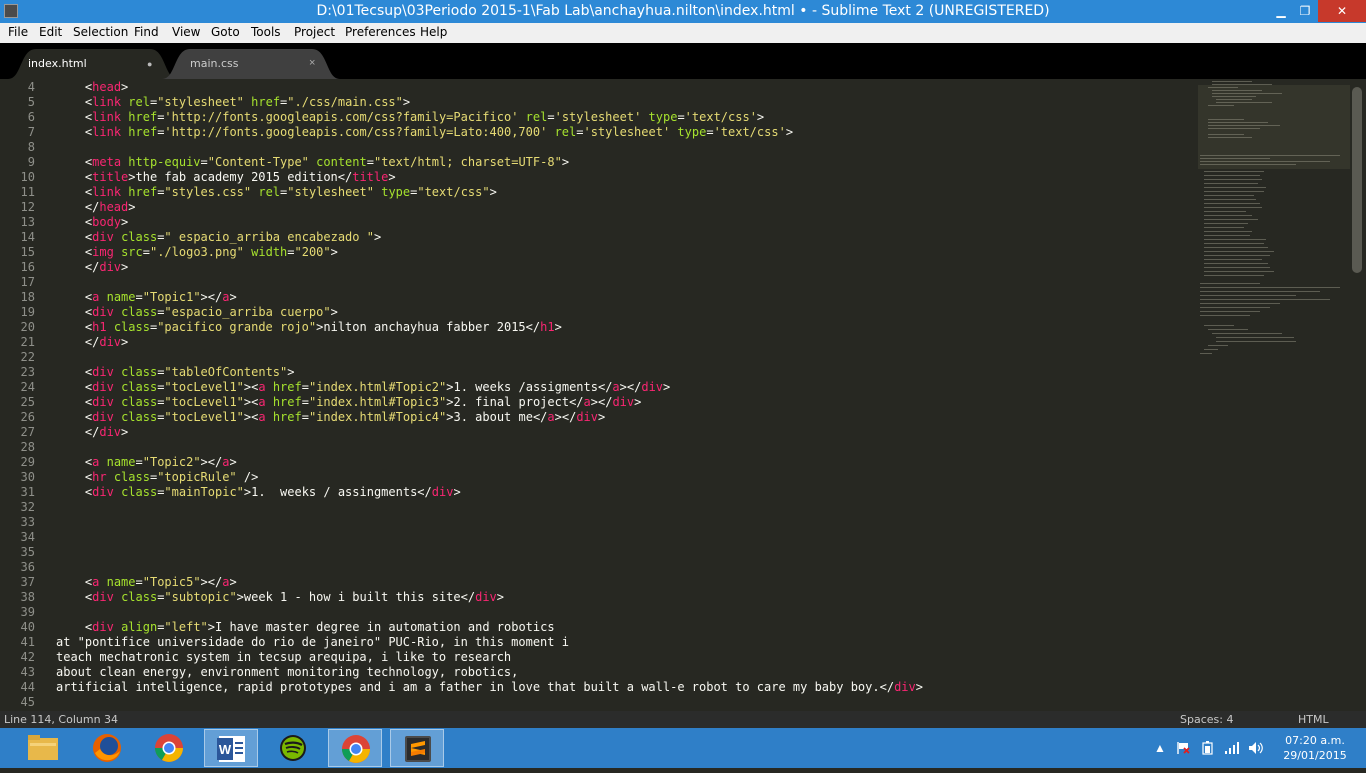 The height and width of the screenshot is (773, 1366). What do you see at coordinates (50, 32) in the screenshot?
I see `menu-edit: Edit` at bounding box center [50, 32].